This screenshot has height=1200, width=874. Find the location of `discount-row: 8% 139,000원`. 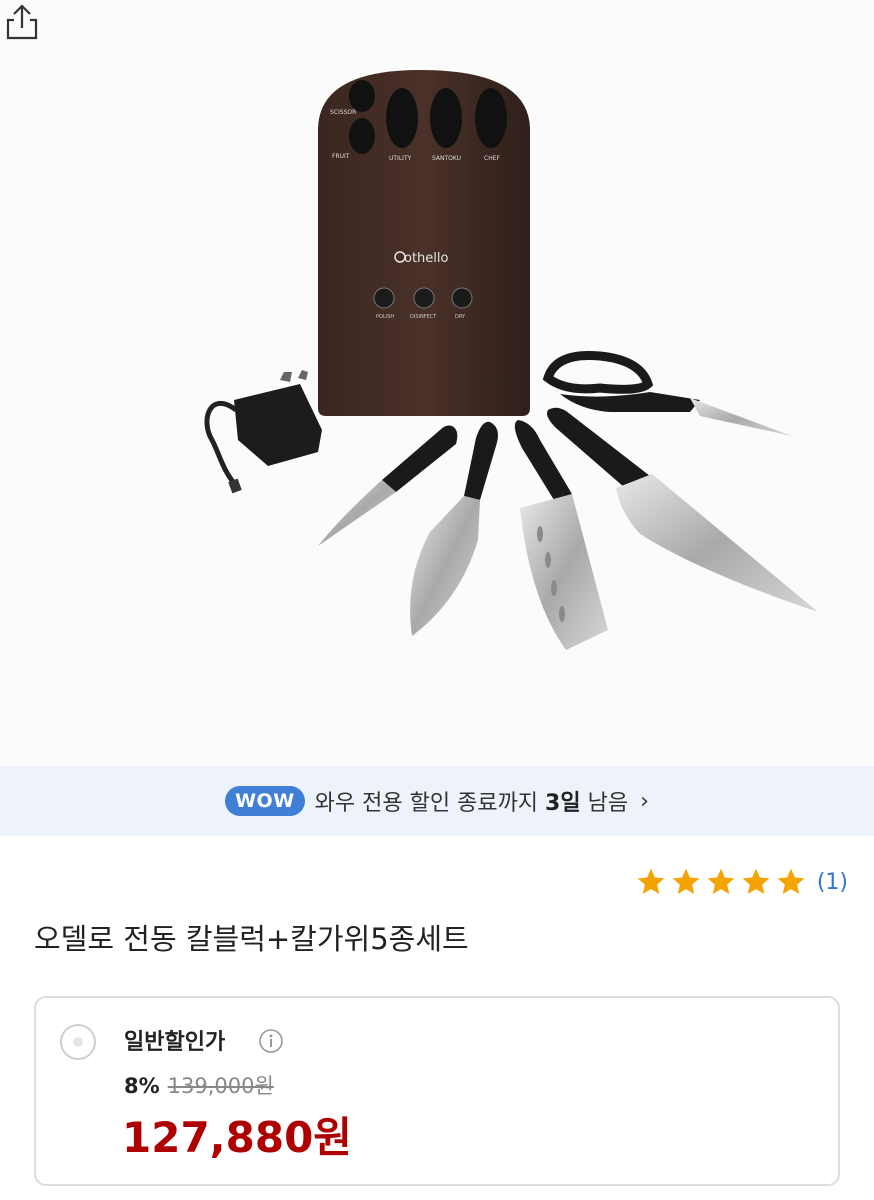

discount-row: 8% 139,000원 is located at coordinates (199, 1085).